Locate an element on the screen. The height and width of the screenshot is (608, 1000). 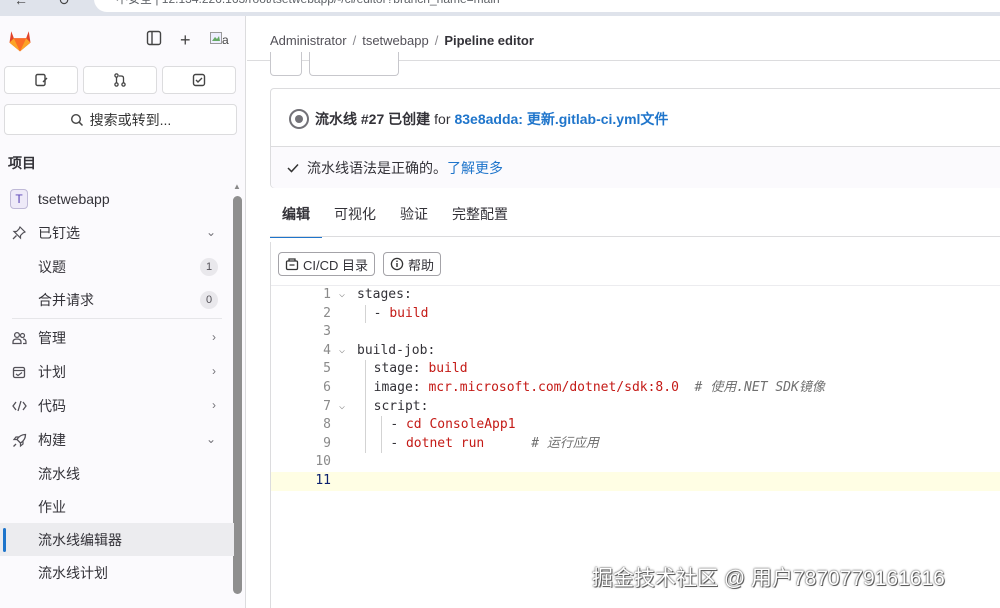
code-line: 2 - build is located at coordinates (635, 314).